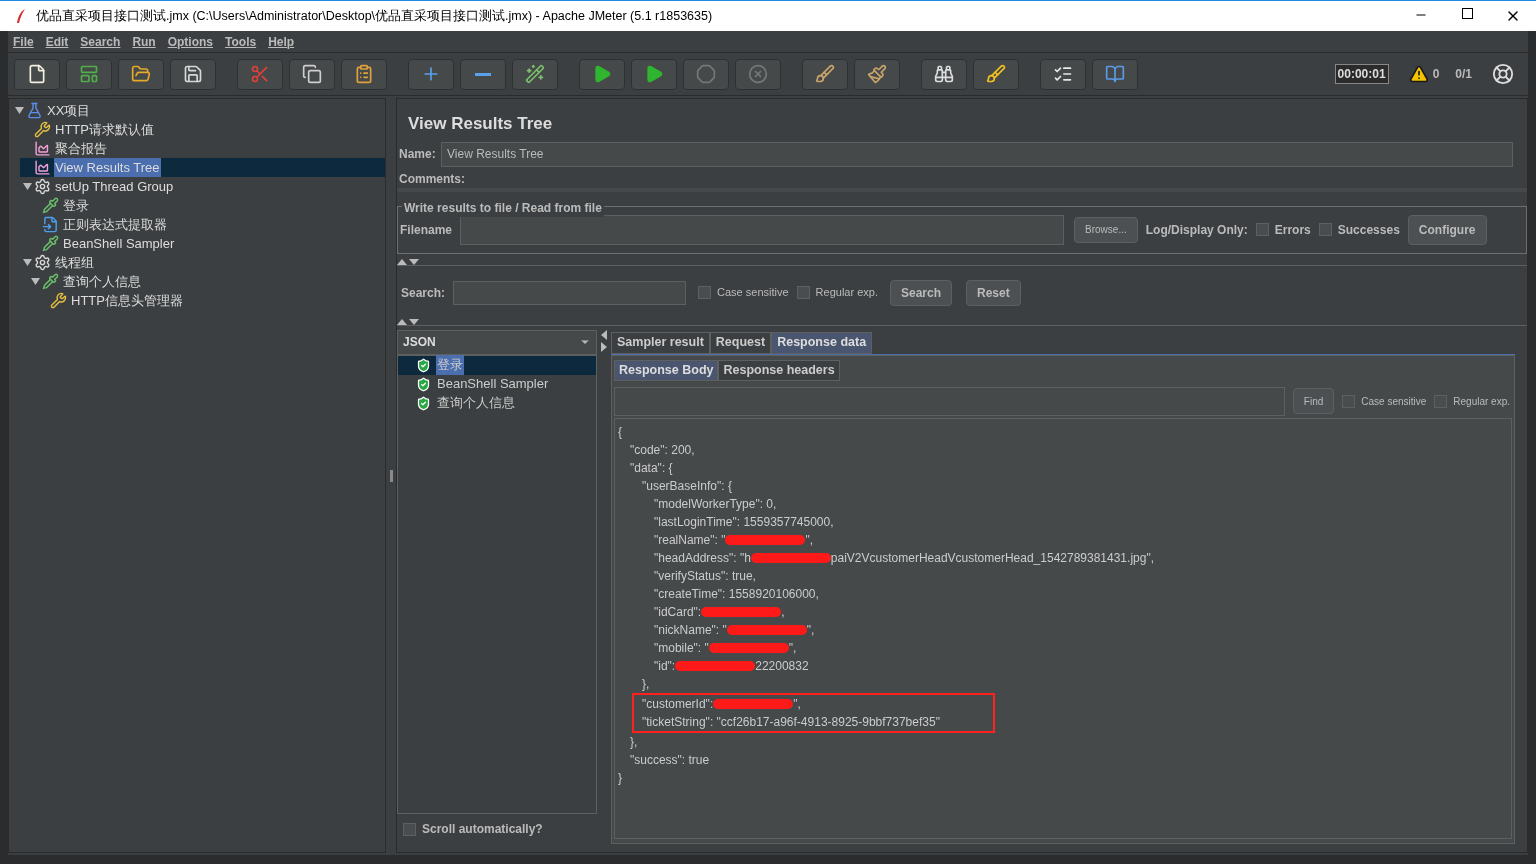  Describe the element at coordinates (81, 148) in the screenshot. I see `tree-item: 聚合报告` at that location.